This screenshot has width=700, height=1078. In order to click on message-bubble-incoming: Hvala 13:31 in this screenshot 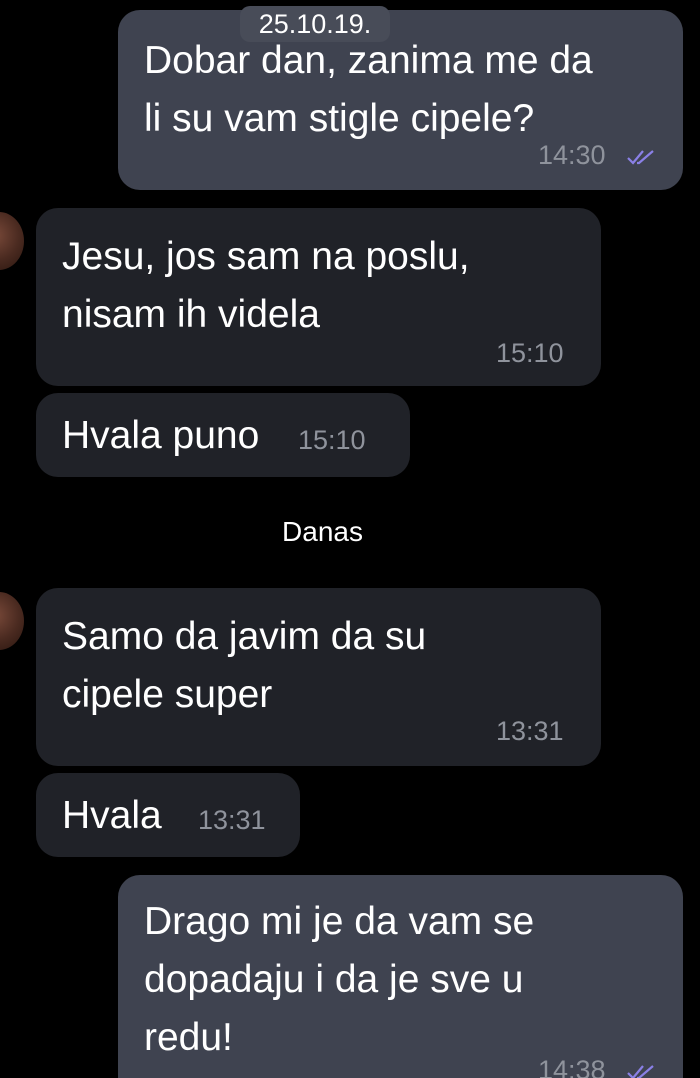, I will do `click(168, 815)`.